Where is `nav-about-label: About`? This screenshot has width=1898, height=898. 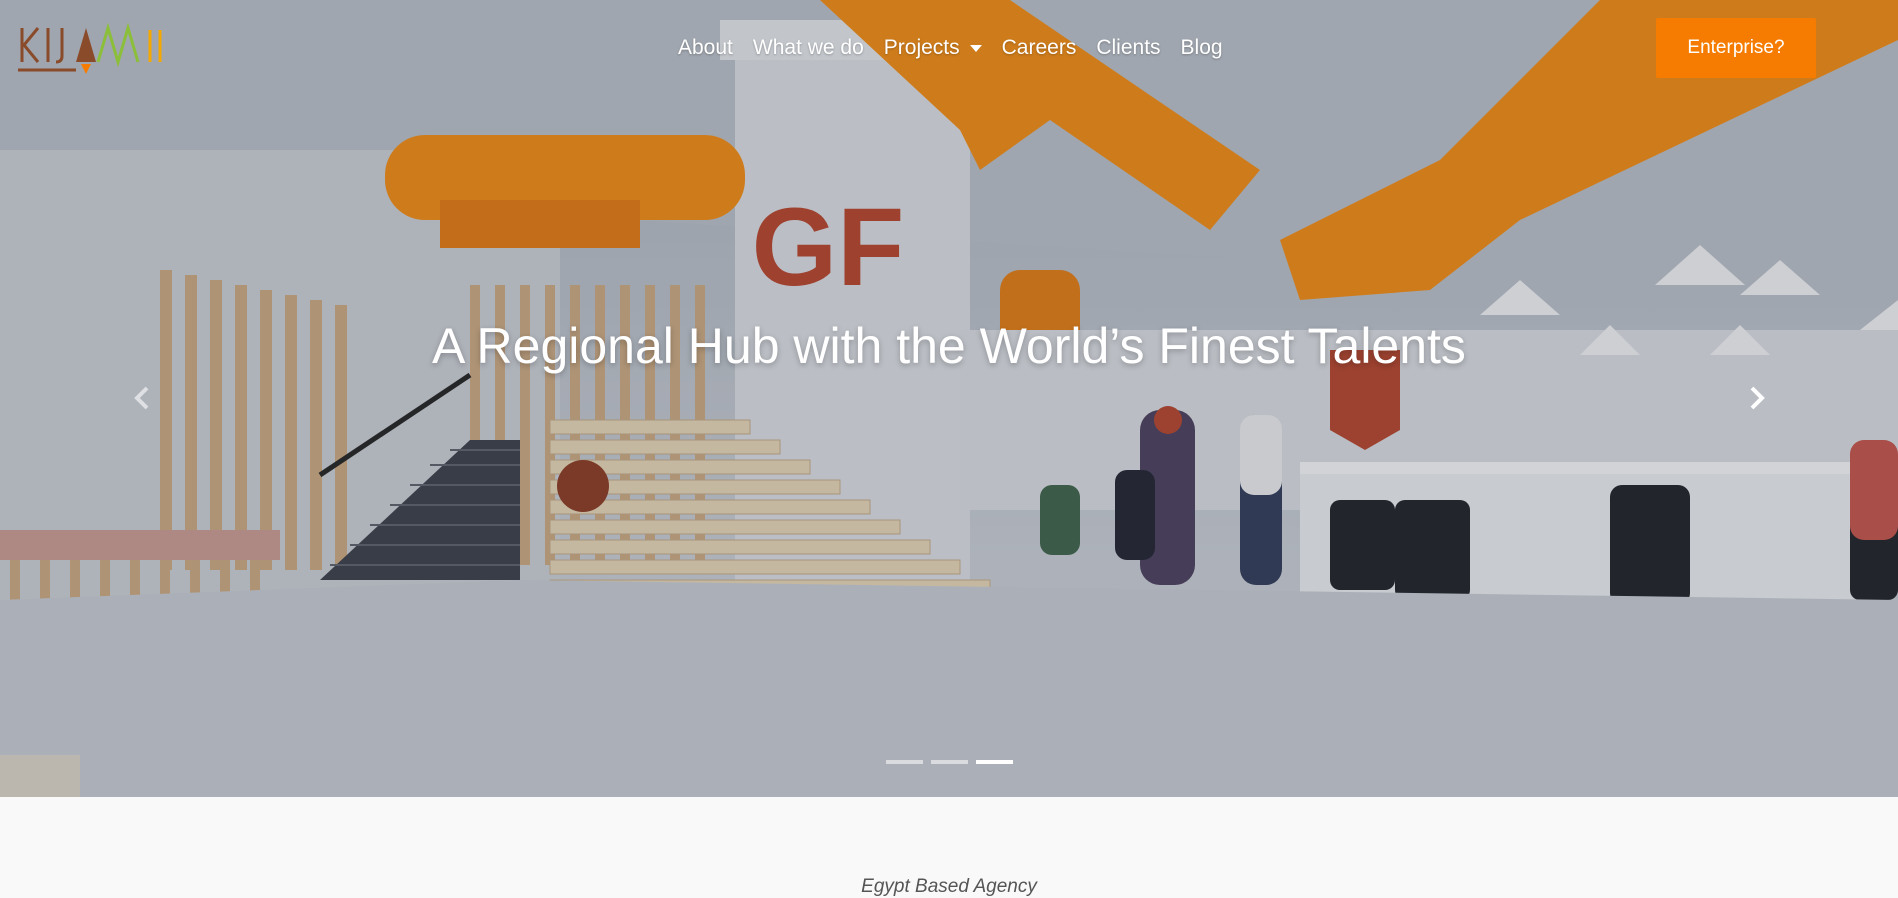
nav-about-label: About is located at coordinates (705, 47).